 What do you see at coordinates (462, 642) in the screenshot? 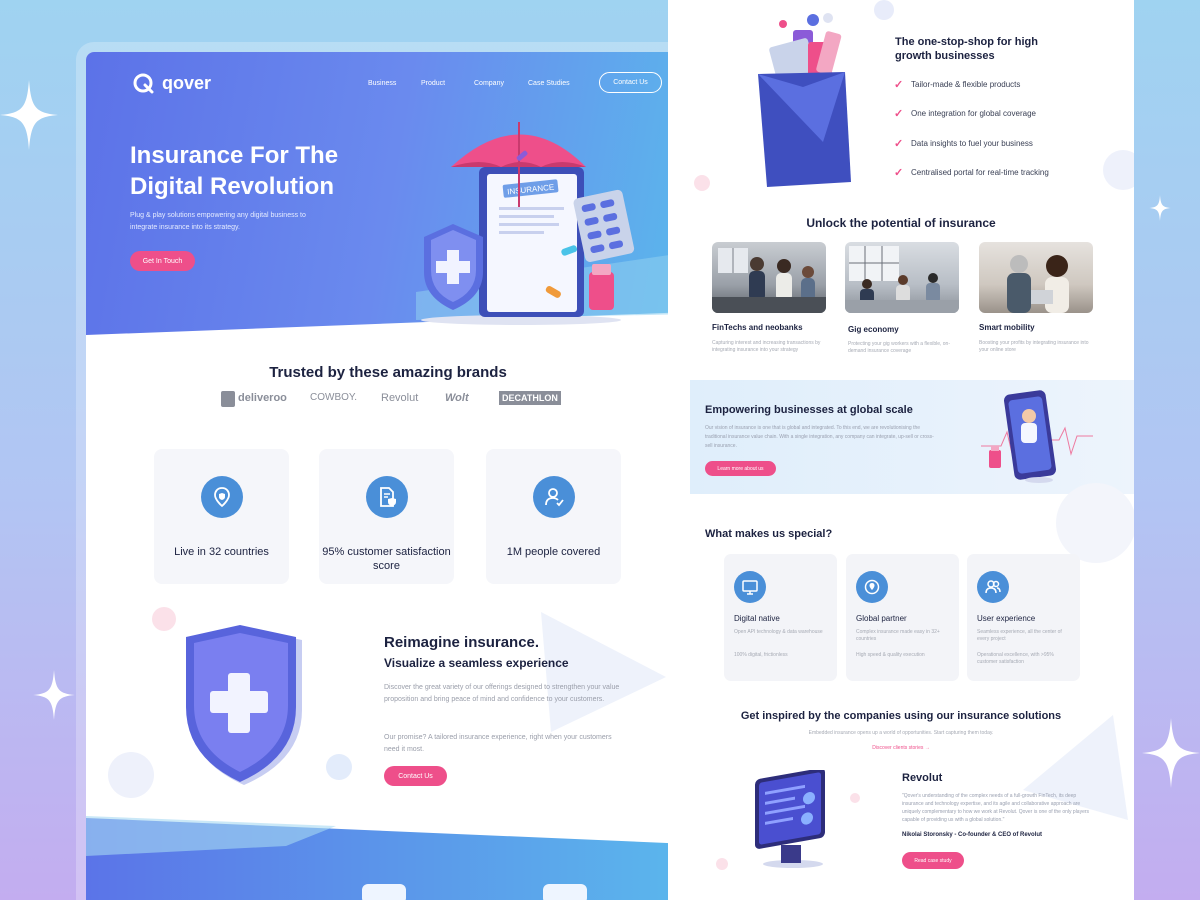
I see `reimagine-title: Reimagine insurance.` at bounding box center [462, 642].